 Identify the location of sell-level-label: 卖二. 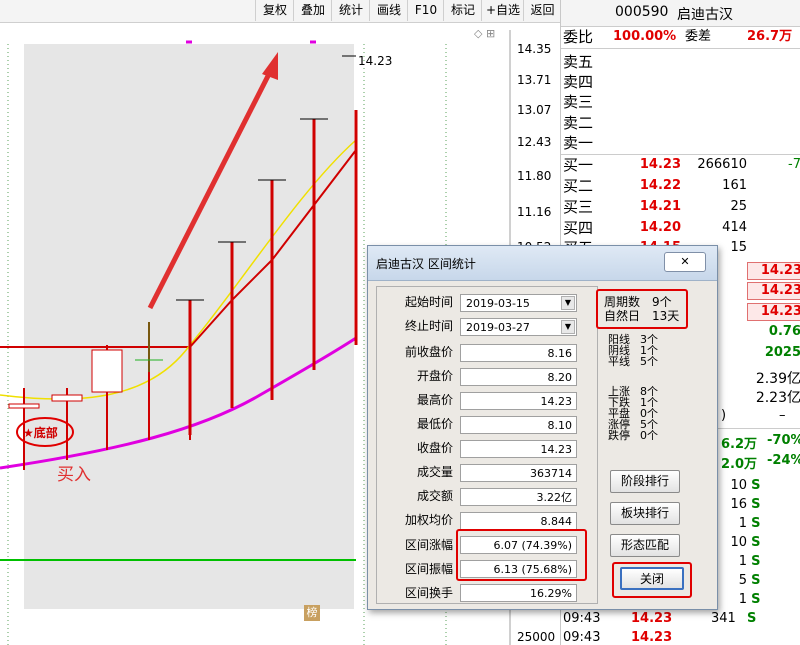
(578, 123).